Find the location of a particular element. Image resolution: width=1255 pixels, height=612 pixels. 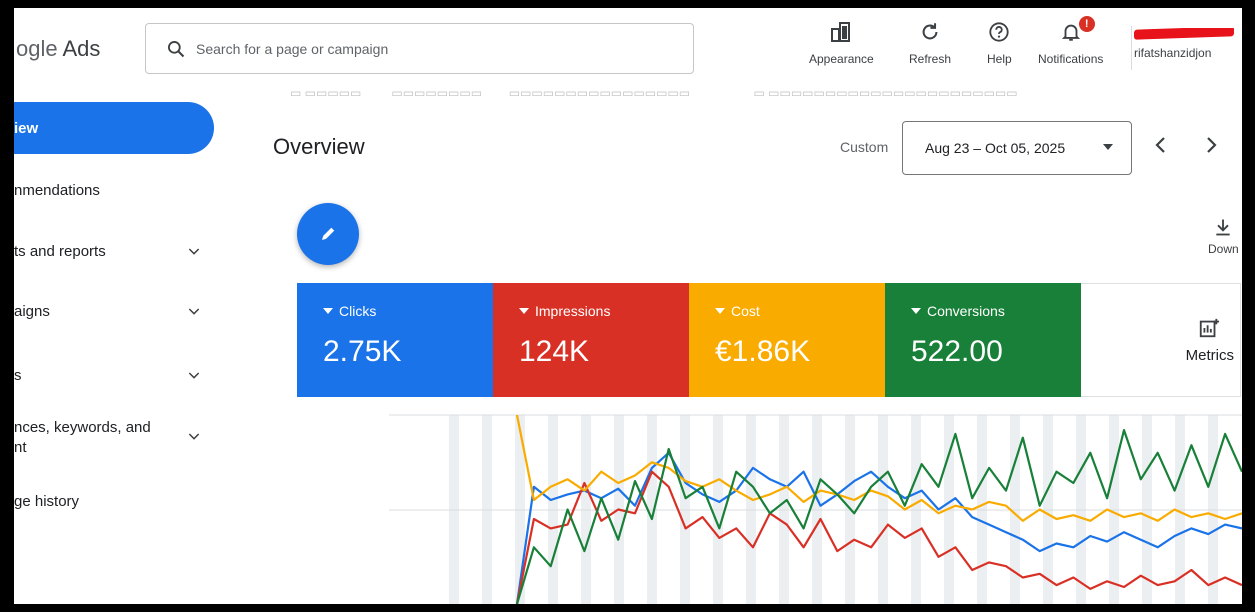

notifications-label: Notifications is located at coordinates (1071, 59).